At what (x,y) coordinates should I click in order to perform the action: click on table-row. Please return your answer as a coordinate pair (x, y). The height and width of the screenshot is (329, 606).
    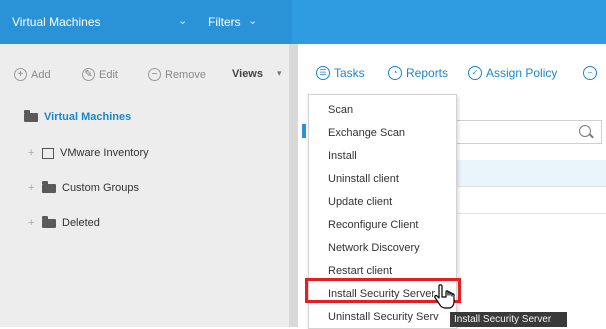
    Looking at the image, I should click on (523, 173).